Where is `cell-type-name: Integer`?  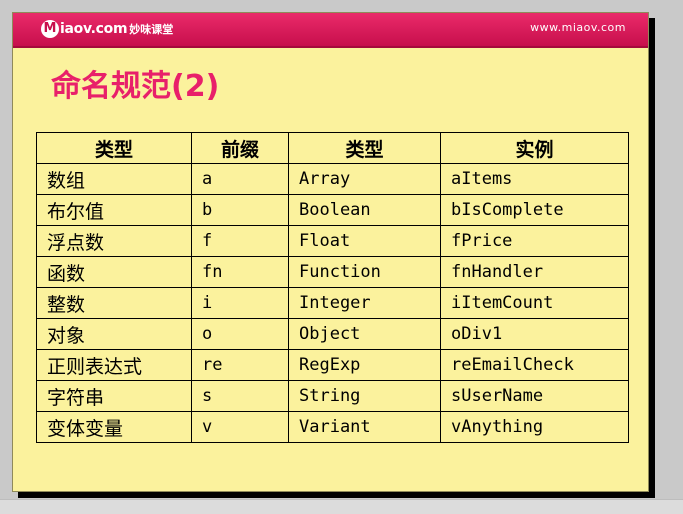
cell-type-name: Integer is located at coordinates (364, 303).